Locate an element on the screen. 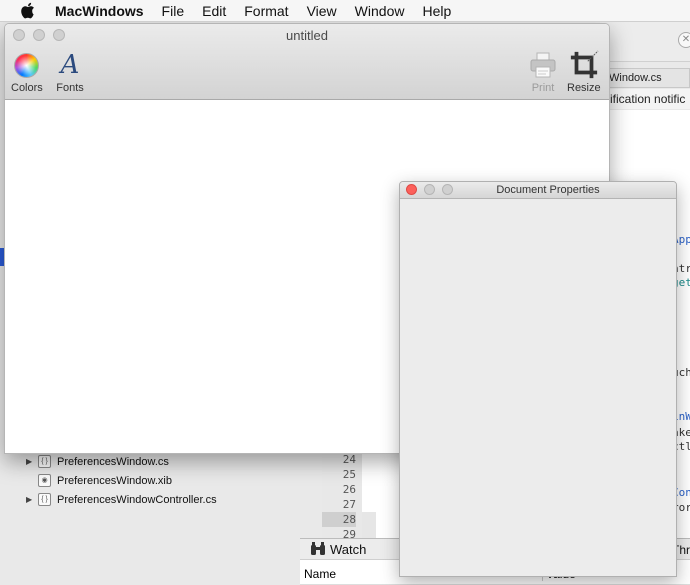  tree-item: ▶ { } PreferencesWindow.cs is located at coordinates (97, 461).